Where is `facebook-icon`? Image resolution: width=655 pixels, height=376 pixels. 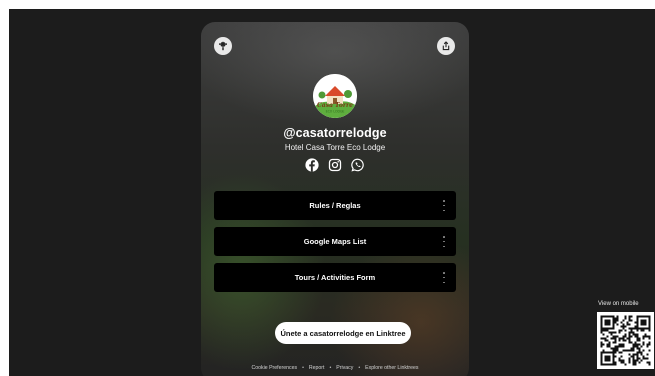
facebook-icon is located at coordinates (312, 165).